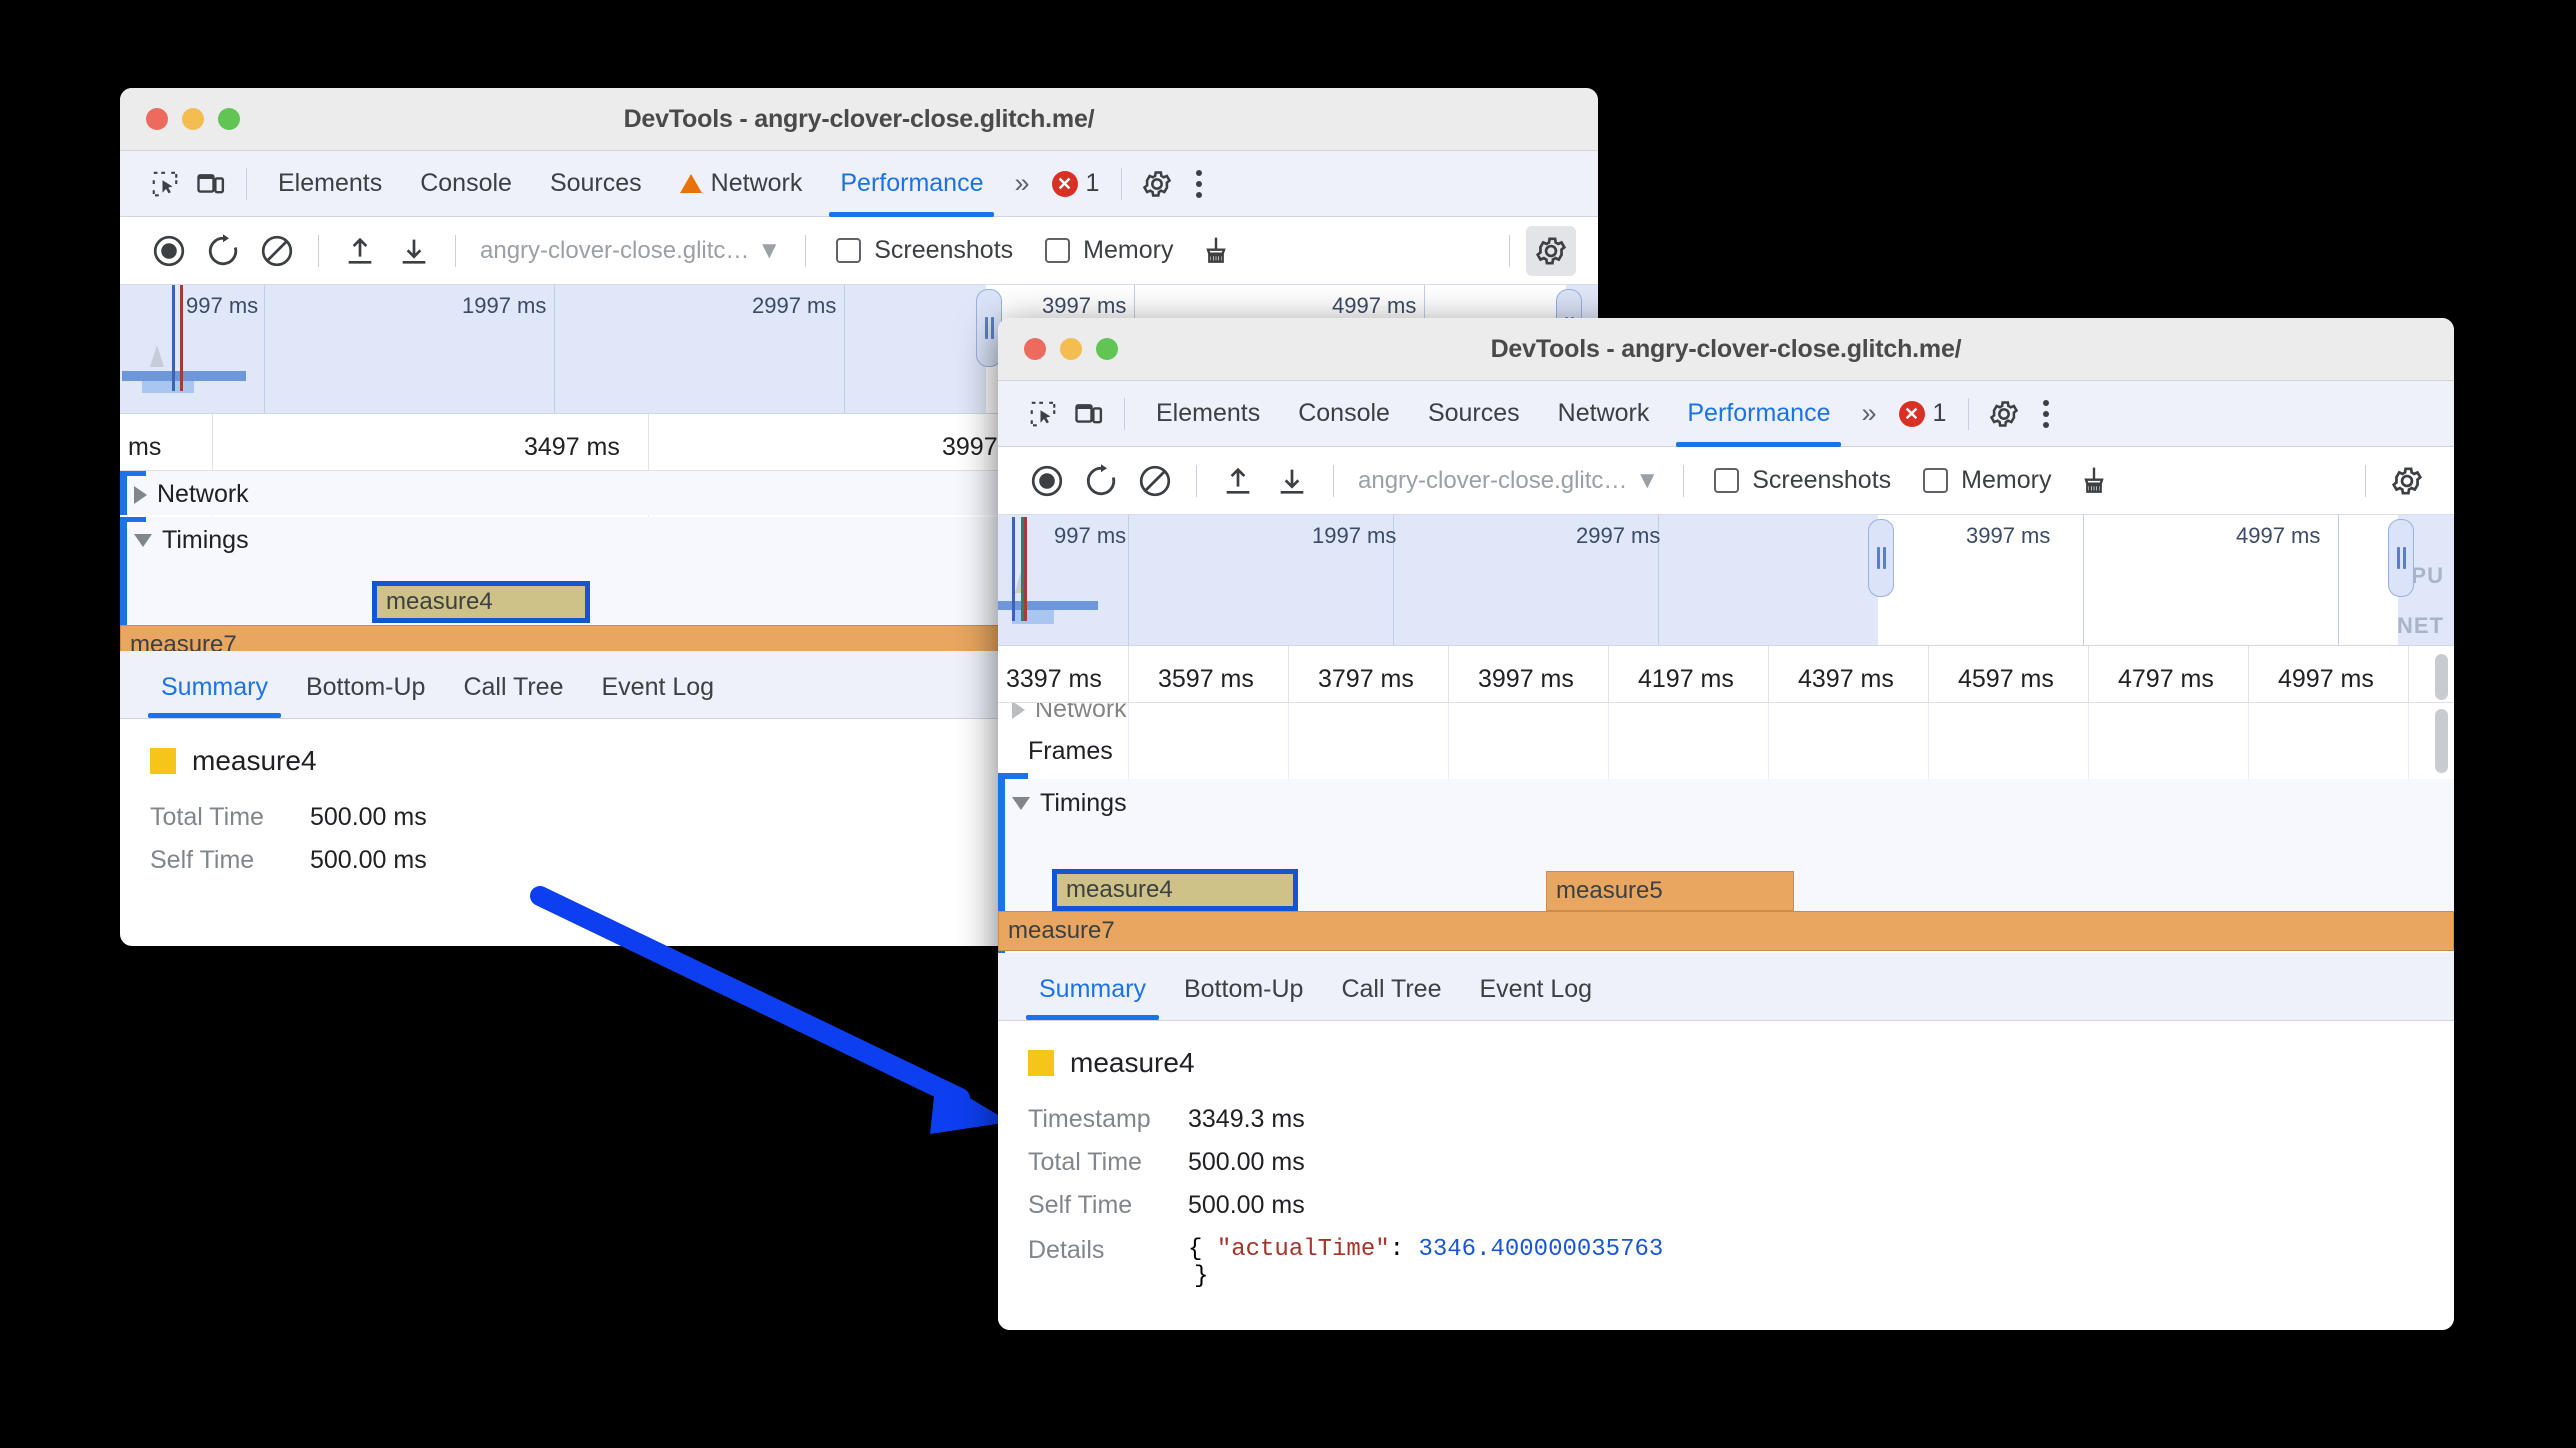 This screenshot has width=2576, height=1448. I want to click on cpu-spike, so click(157, 356).